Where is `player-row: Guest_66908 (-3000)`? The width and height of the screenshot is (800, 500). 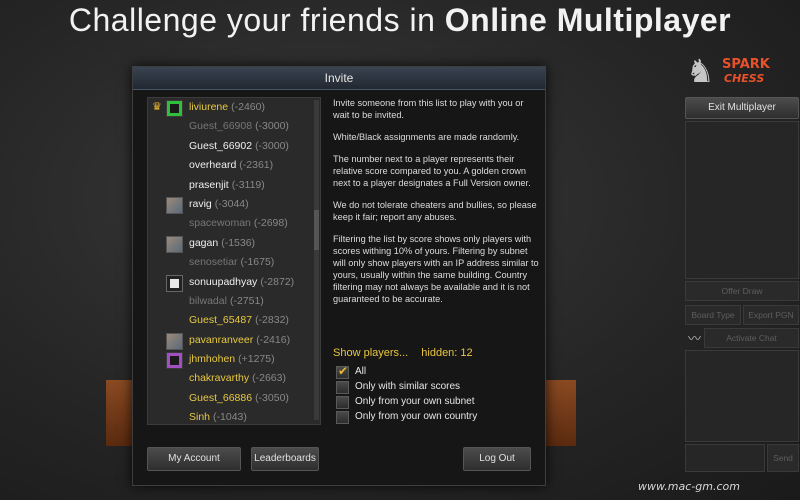
player-row: Guest_66908 (-3000) is located at coordinates (234, 126).